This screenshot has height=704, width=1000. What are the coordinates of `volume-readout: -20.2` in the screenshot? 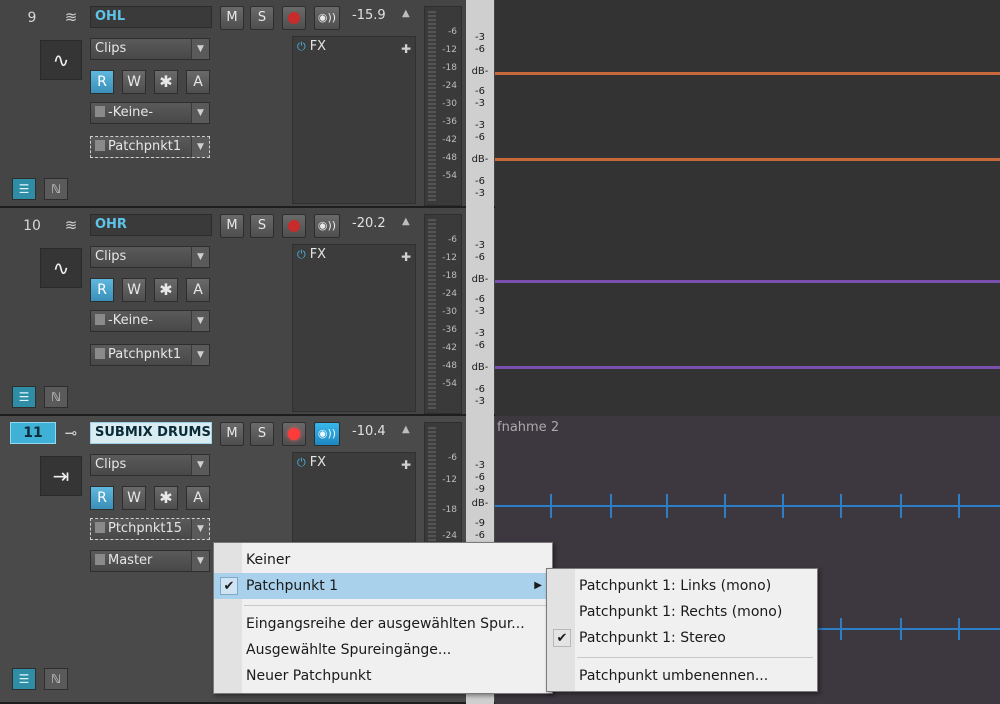 It's located at (369, 223).